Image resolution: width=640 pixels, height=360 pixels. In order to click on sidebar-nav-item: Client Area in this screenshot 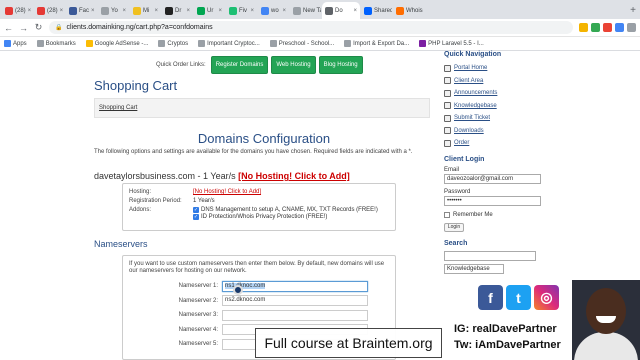, I will do `click(542, 81)`.